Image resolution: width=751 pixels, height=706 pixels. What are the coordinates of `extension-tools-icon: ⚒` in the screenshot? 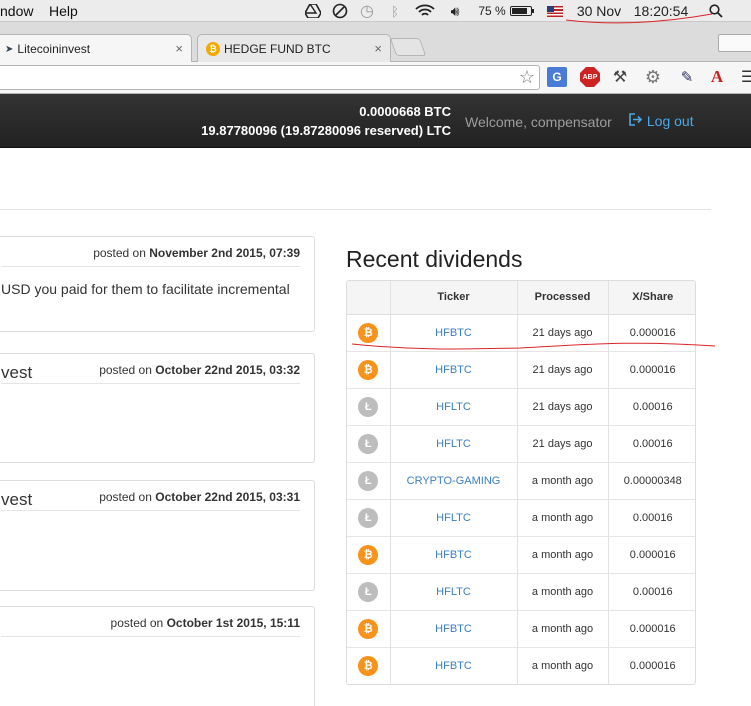 It's located at (620, 77).